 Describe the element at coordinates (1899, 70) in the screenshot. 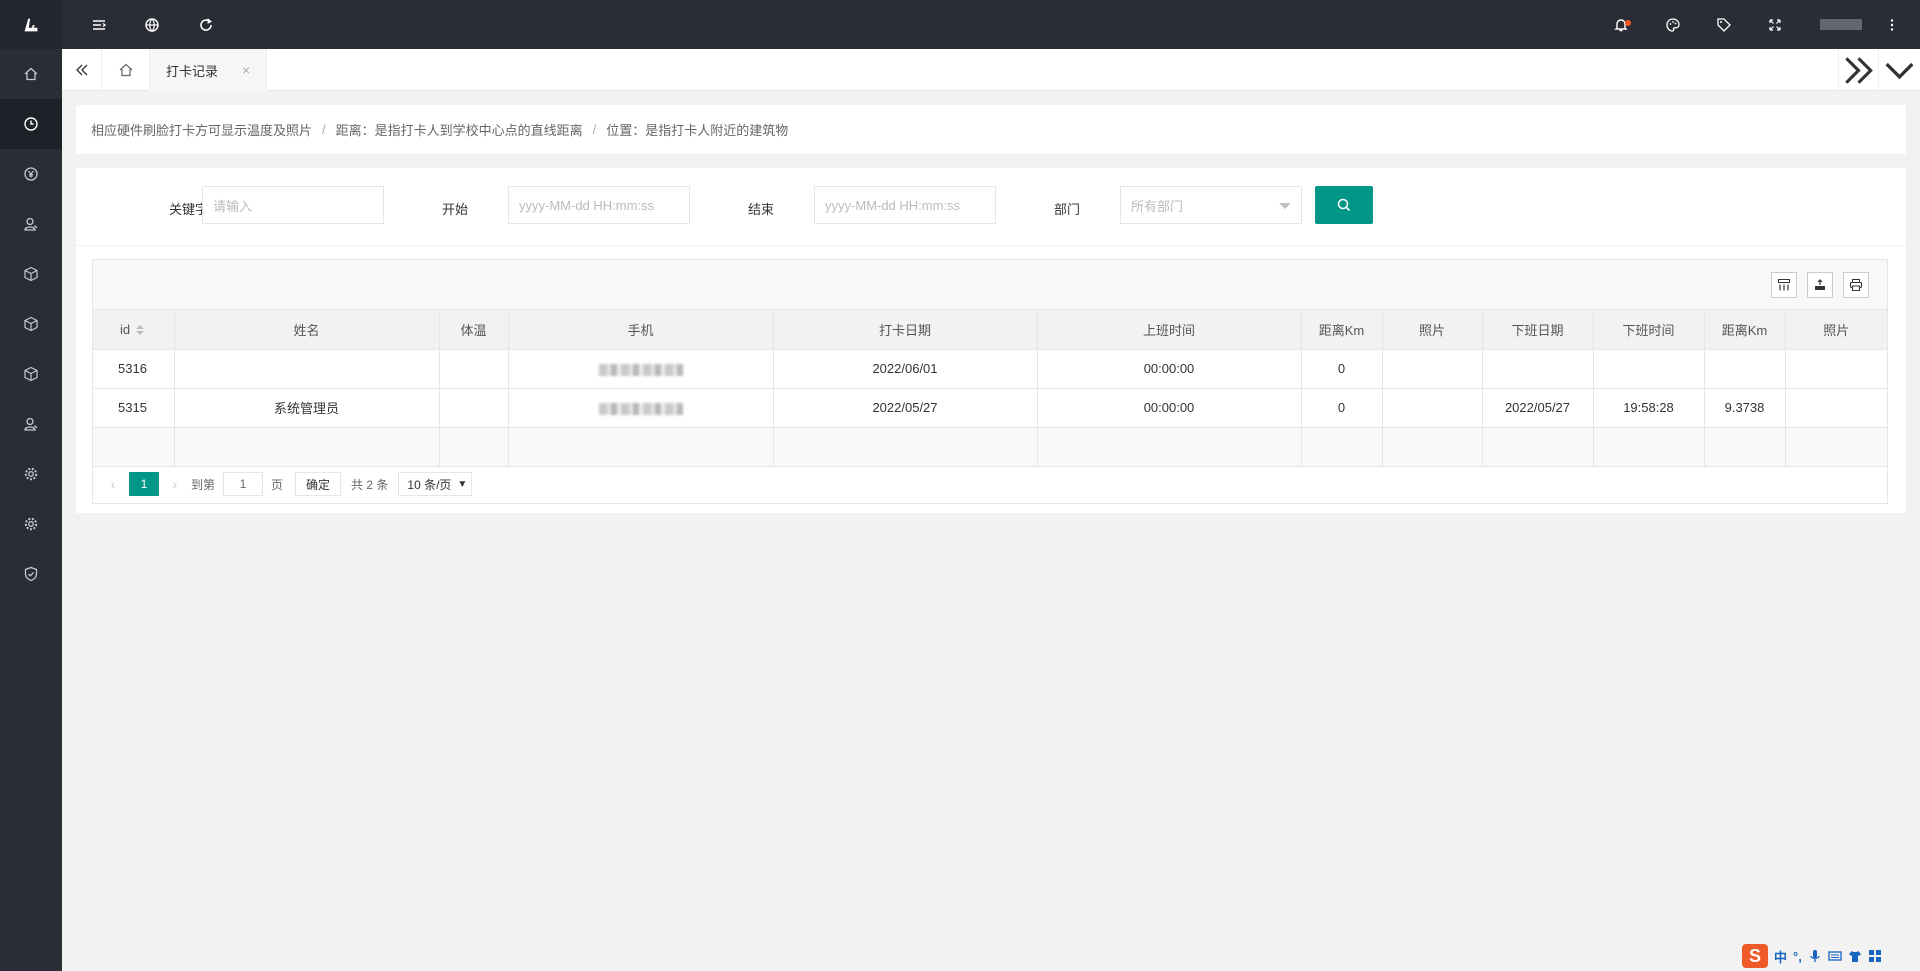

I see `tab-menu-button` at that location.